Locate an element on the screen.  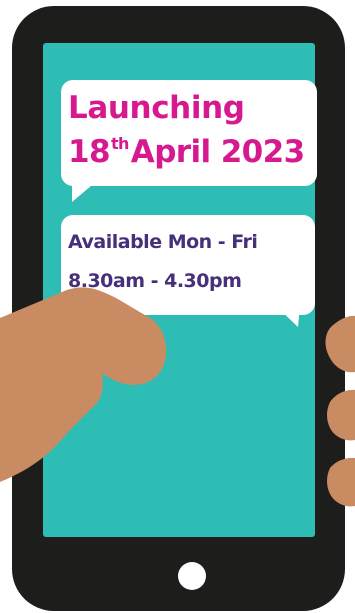
right-hand-fingers-icon is located at coordinates (340, 411).